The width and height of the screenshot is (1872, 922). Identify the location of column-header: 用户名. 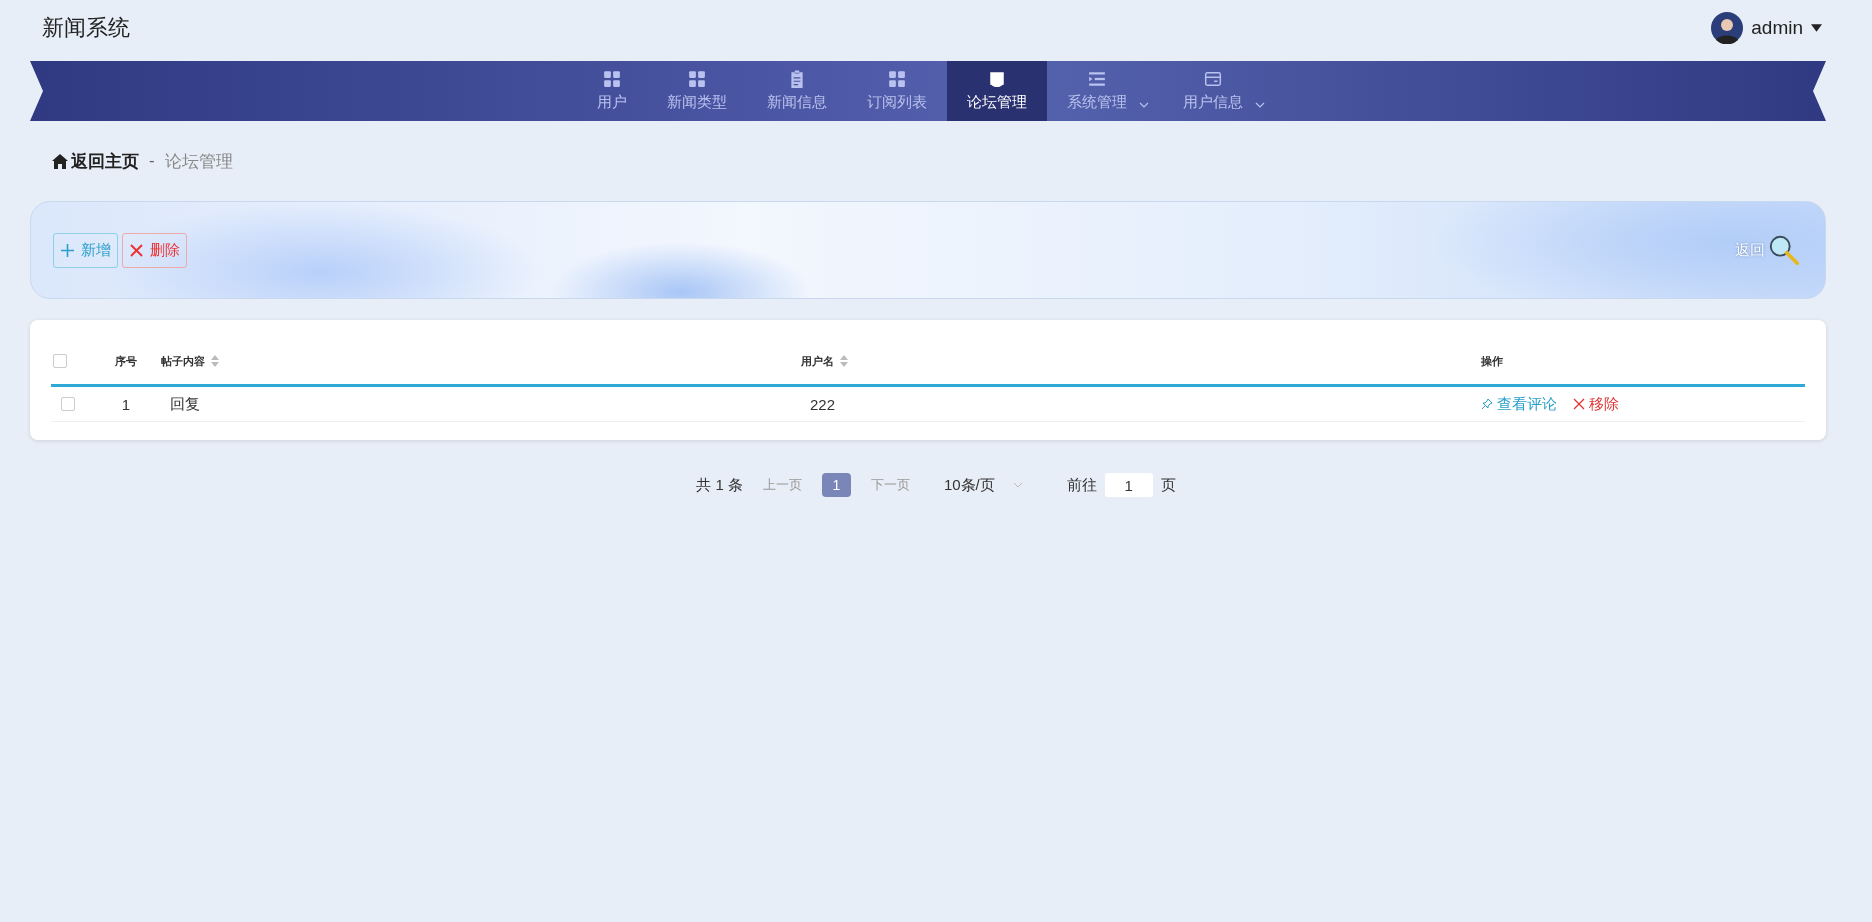
(817, 361).